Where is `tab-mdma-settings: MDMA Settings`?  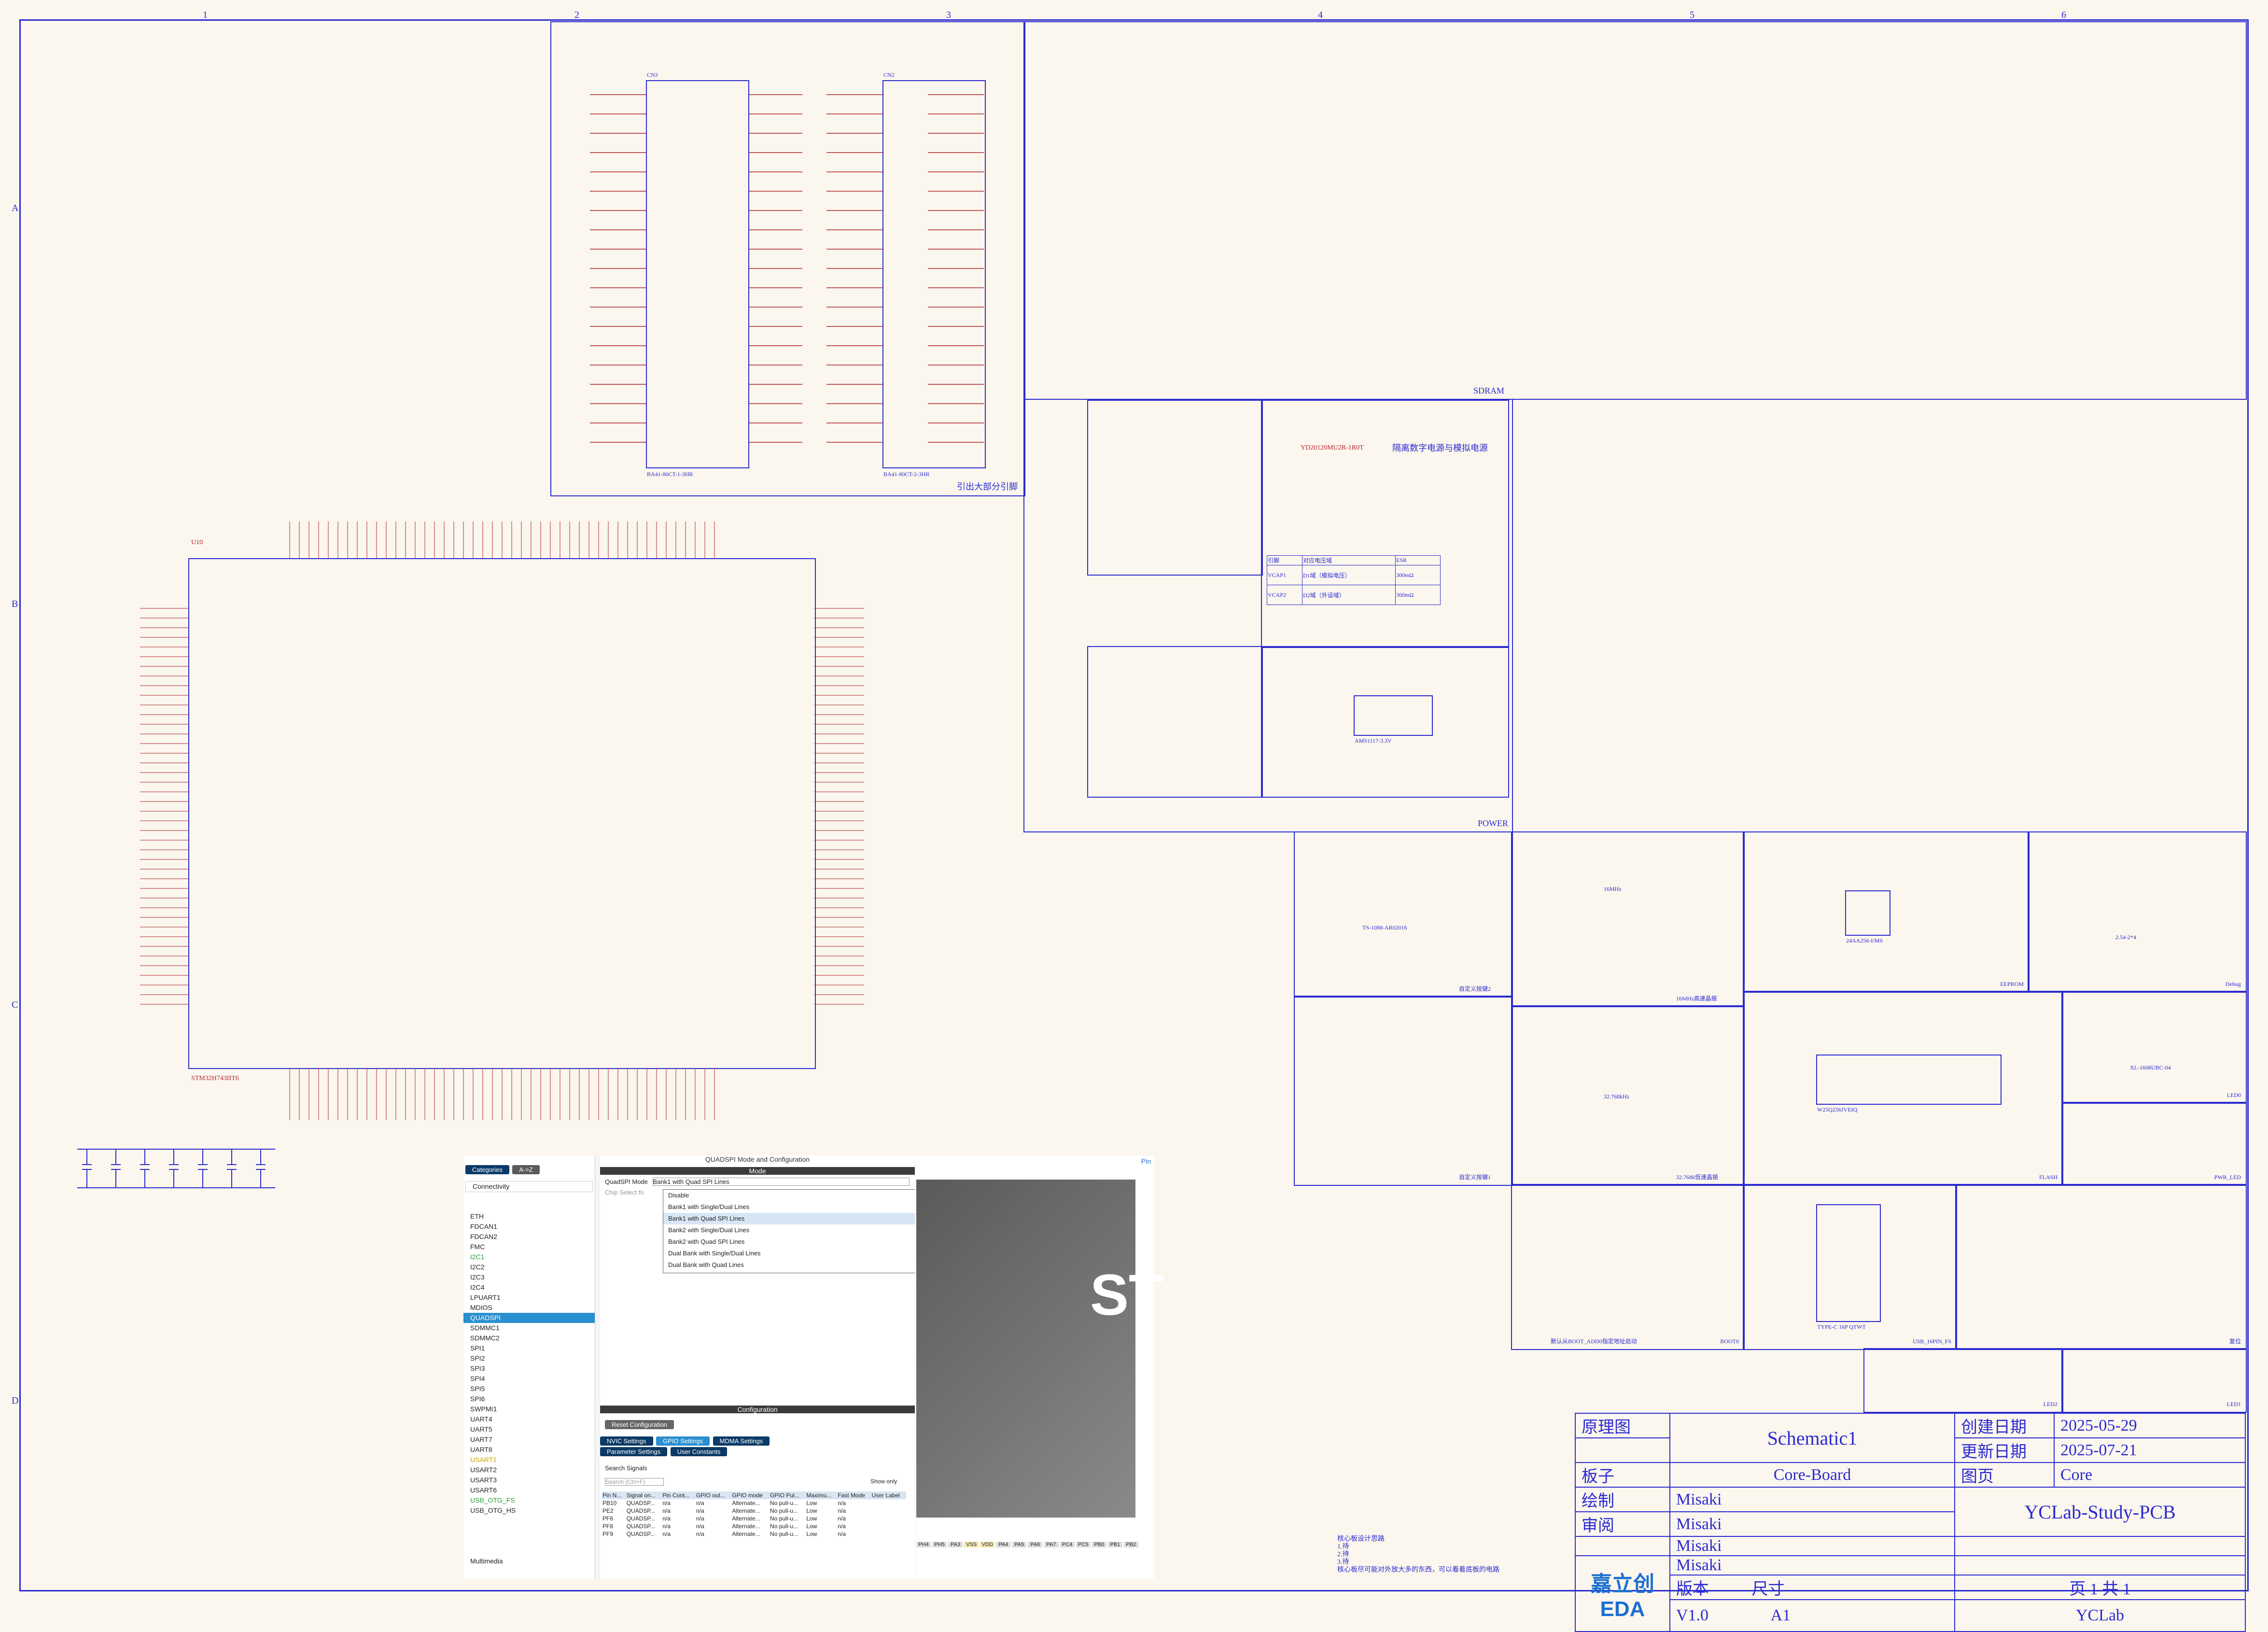 tab-mdma-settings: MDMA Settings is located at coordinates (742, 1441).